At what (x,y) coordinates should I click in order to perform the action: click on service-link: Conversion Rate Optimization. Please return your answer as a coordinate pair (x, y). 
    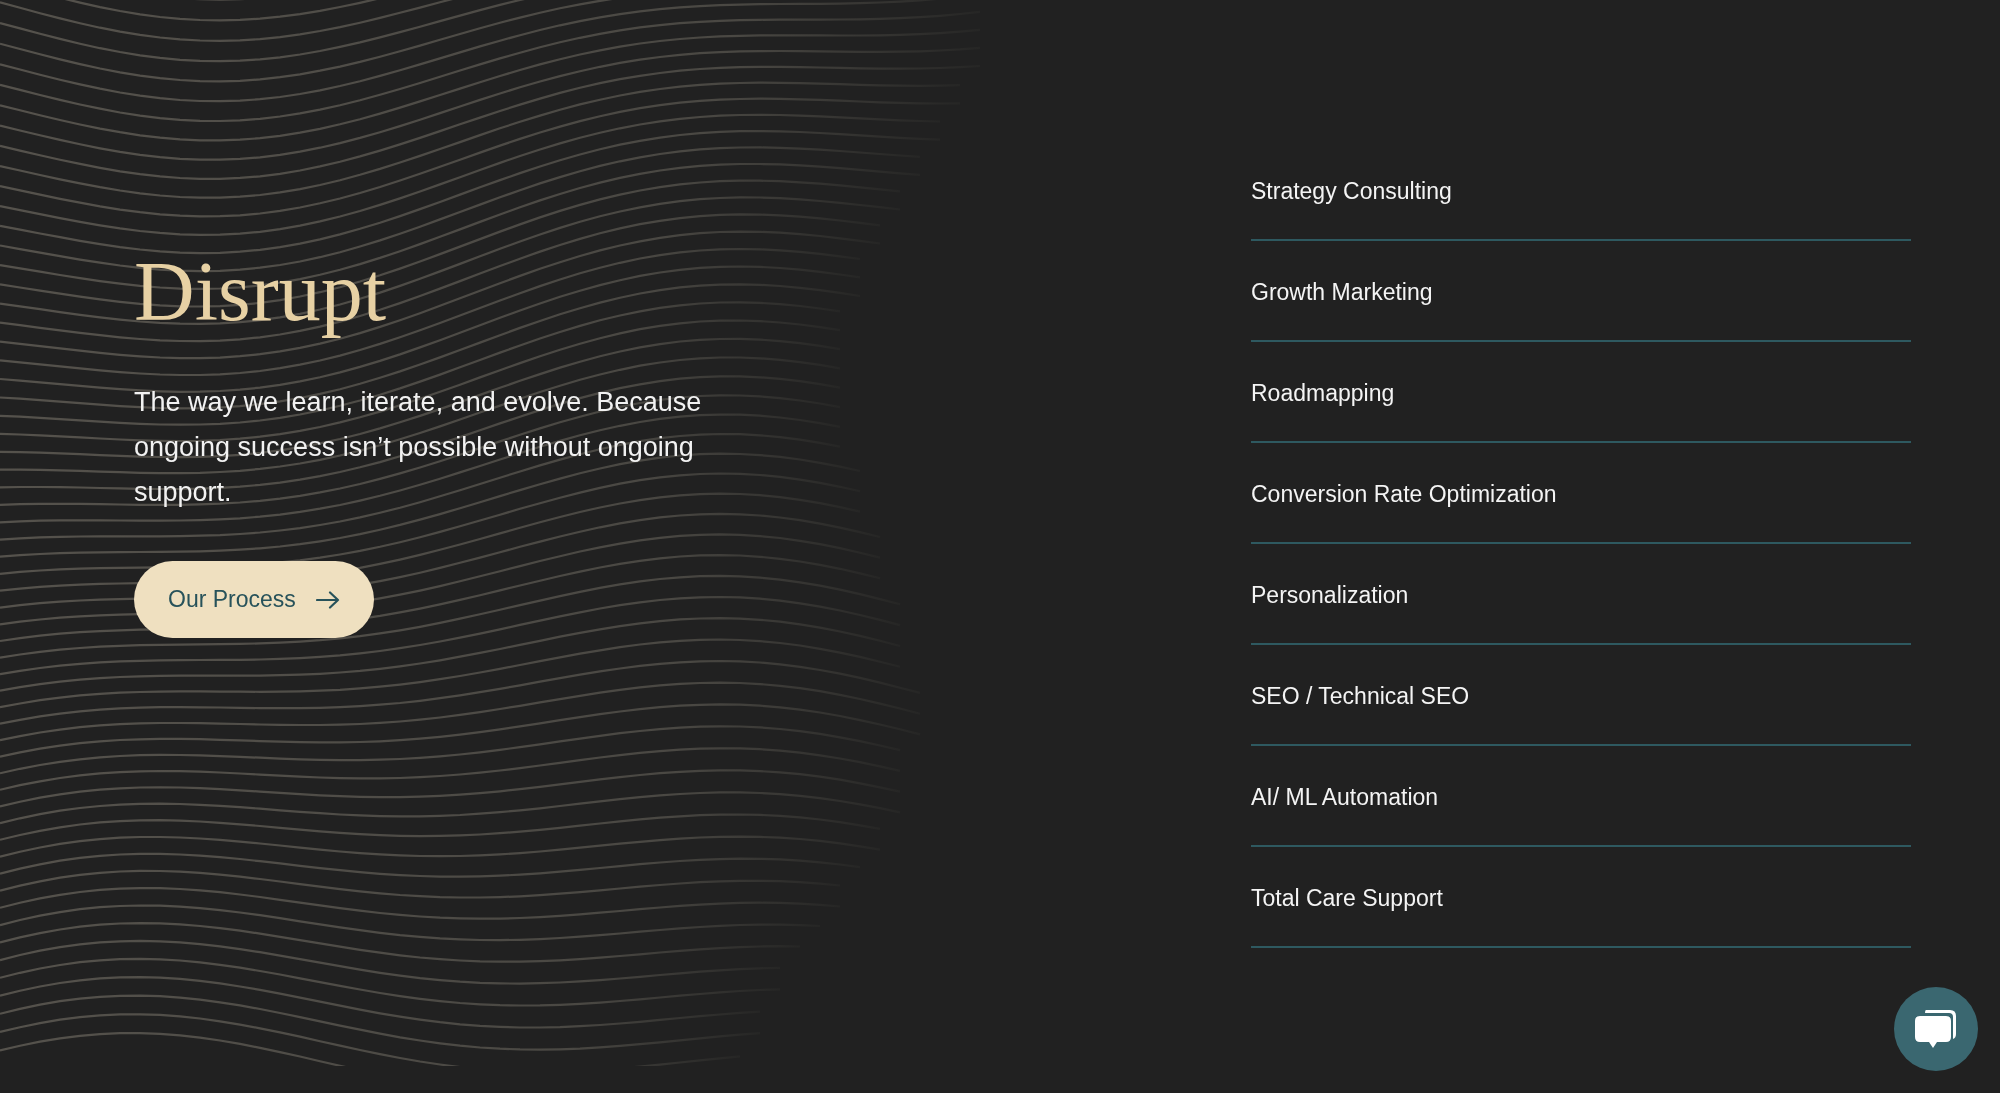
    Looking at the image, I should click on (1581, 493).